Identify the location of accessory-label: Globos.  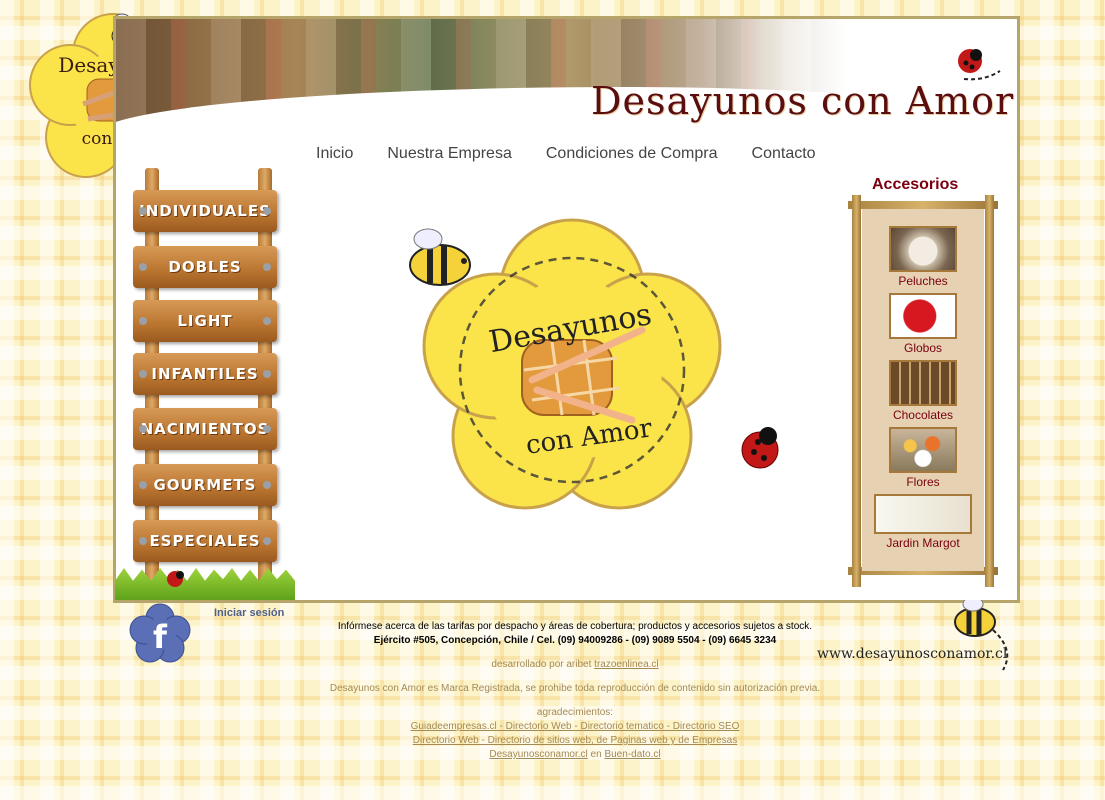
(923, 348).